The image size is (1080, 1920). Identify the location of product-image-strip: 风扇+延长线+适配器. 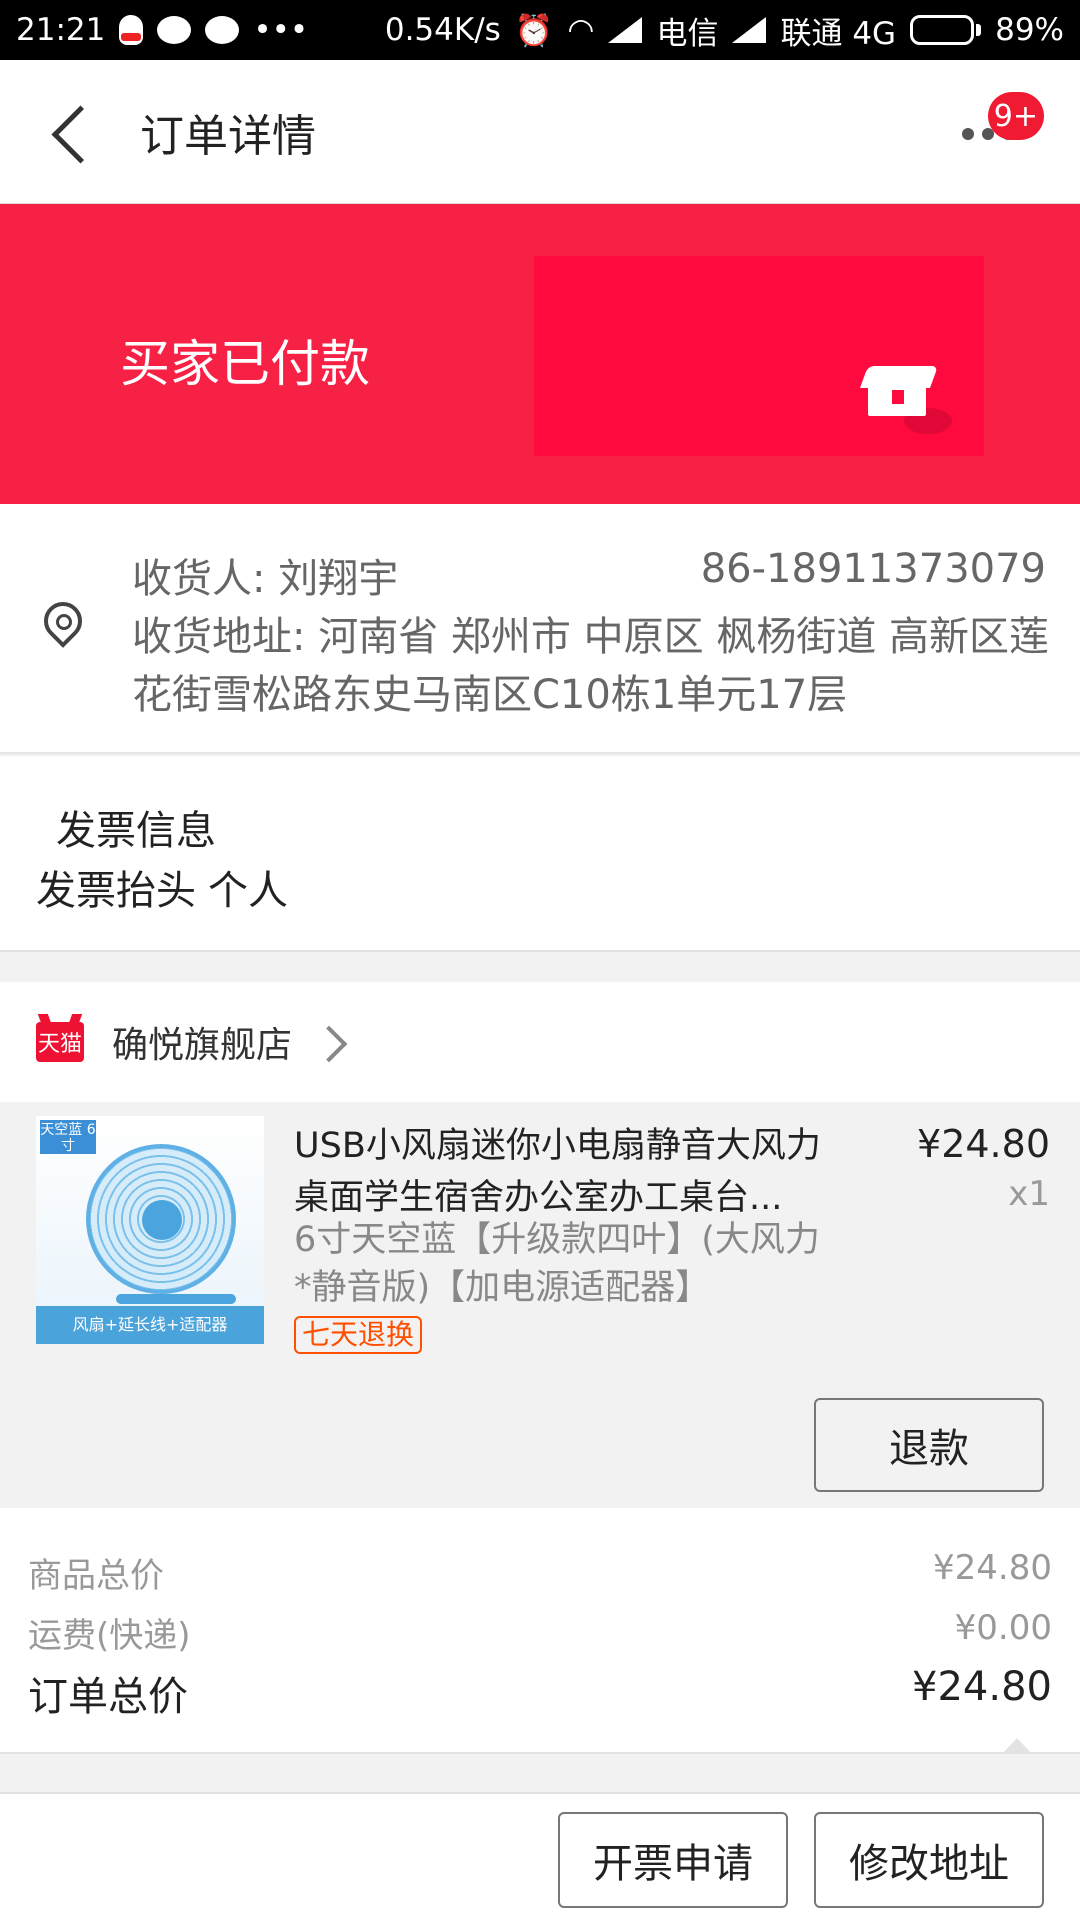
(150, 1325).